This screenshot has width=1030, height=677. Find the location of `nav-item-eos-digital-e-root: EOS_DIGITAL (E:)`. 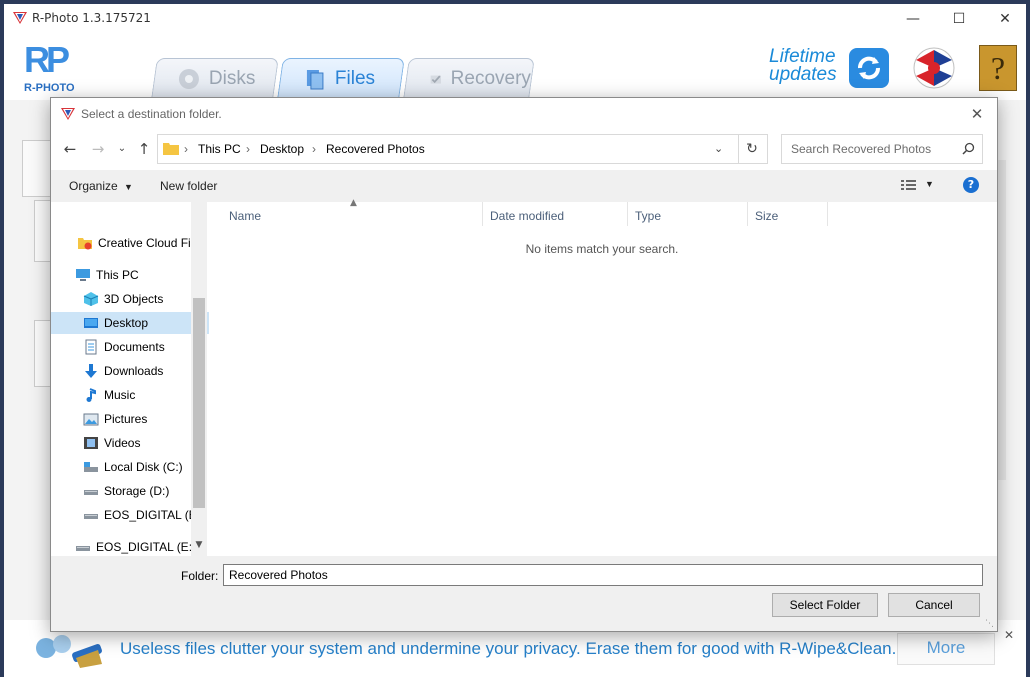

nav-item-eos-digital-e-root: EOS_DIGITAL (E:) is located at coordinates (130, 546).